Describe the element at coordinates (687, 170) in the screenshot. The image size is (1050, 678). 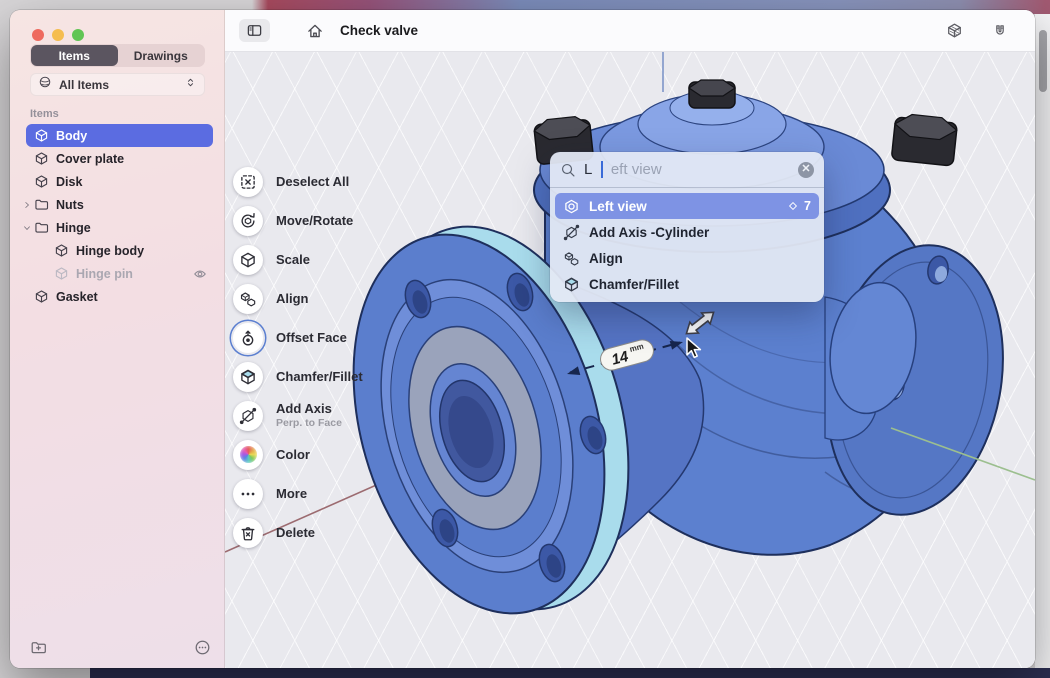
I see `command-search-field: L eft view ✕` at that location.